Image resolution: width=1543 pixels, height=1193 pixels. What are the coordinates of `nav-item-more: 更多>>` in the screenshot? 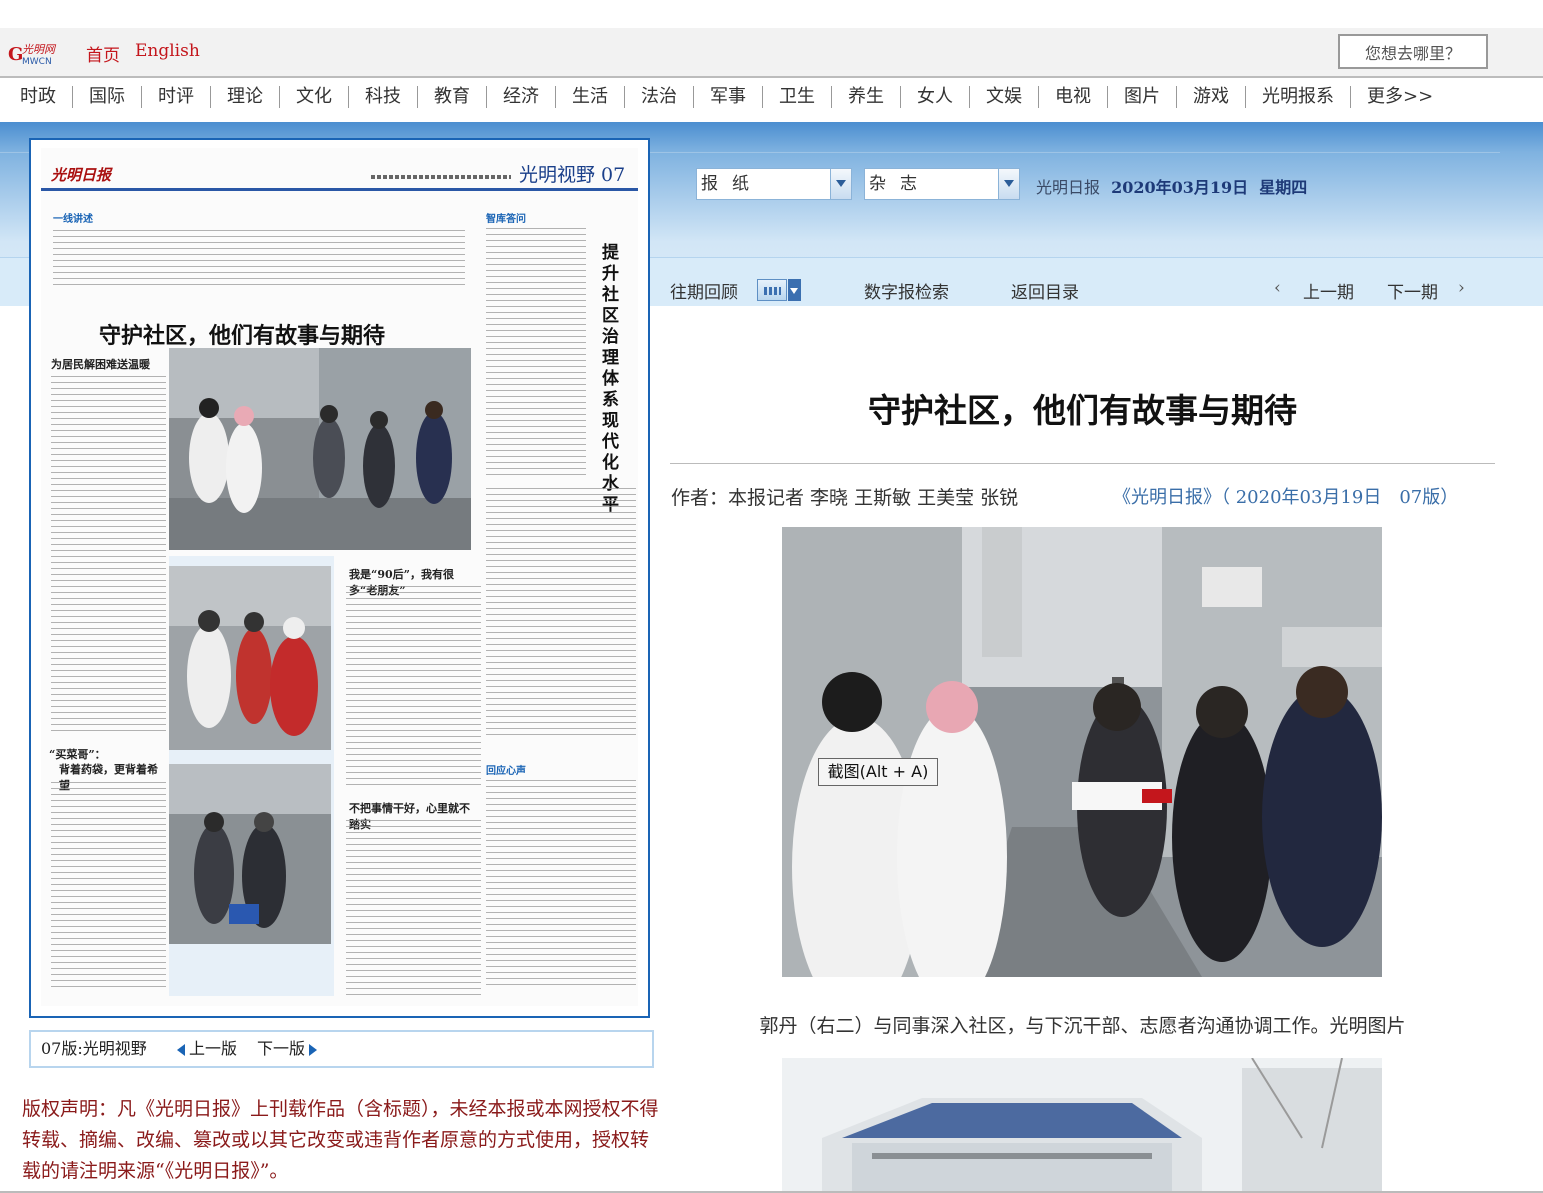 It's located at (1400, 97).